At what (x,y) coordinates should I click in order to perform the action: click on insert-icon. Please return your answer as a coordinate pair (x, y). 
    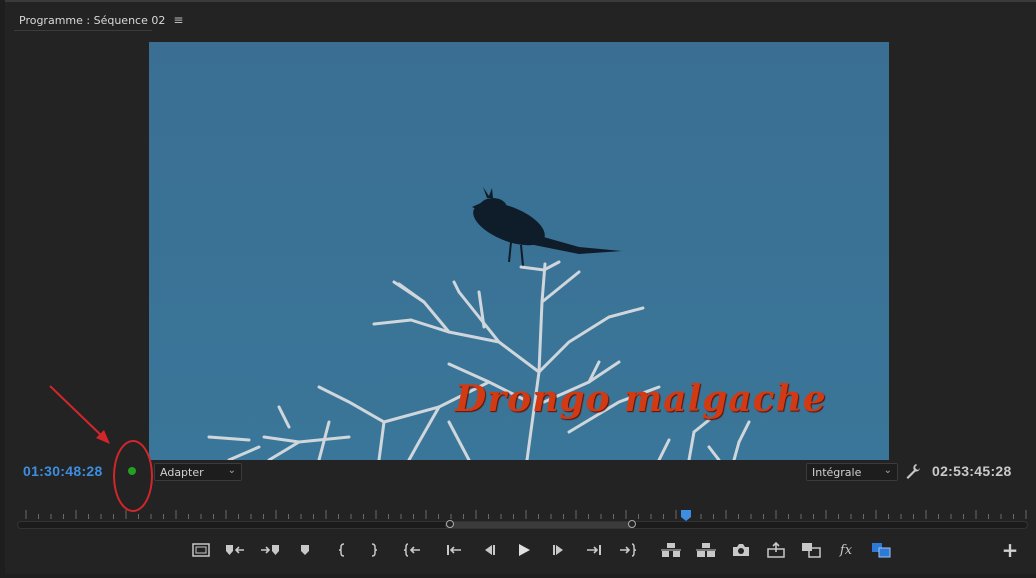
    Looking at the image, I should click on (776, 550).